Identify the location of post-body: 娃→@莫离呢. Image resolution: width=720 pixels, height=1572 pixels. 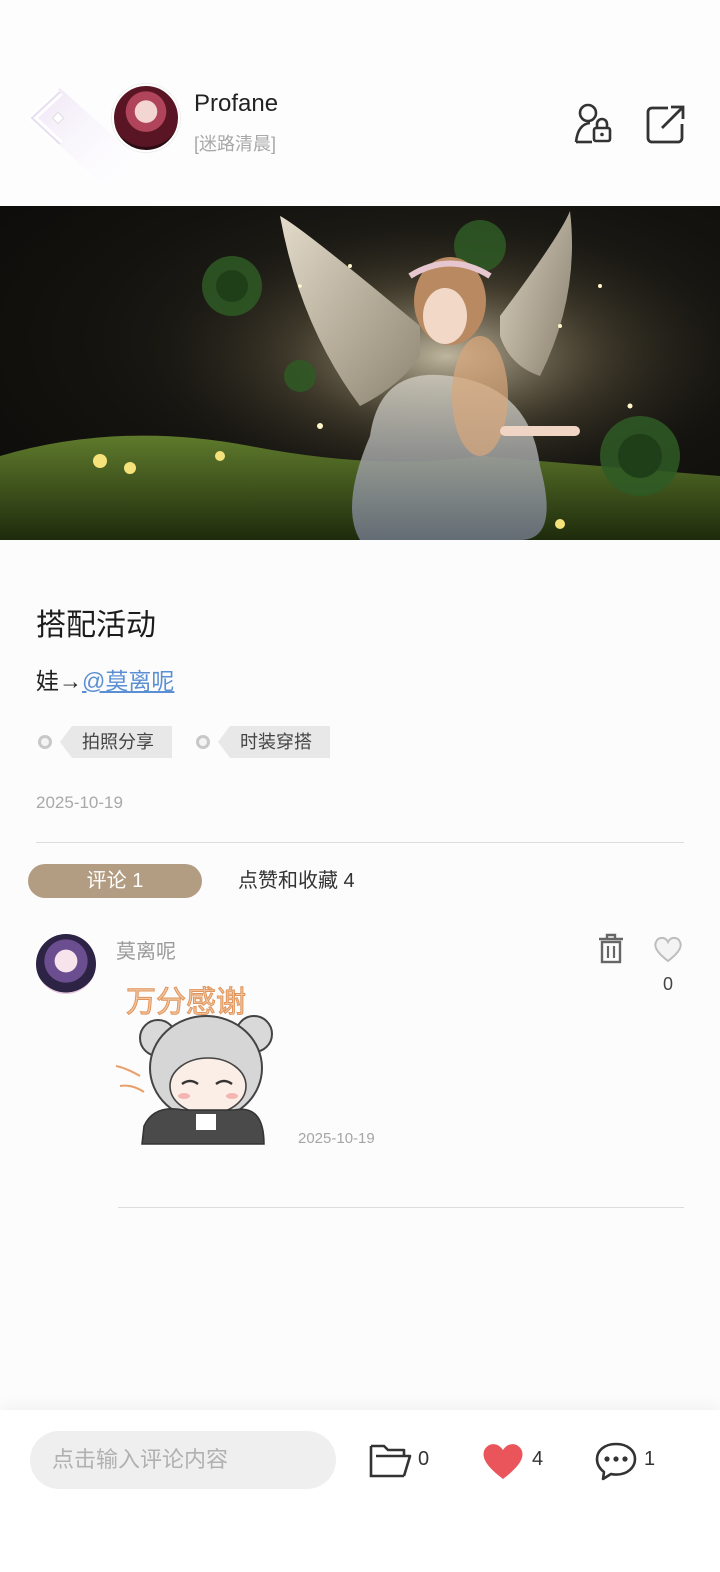
(105, 679).